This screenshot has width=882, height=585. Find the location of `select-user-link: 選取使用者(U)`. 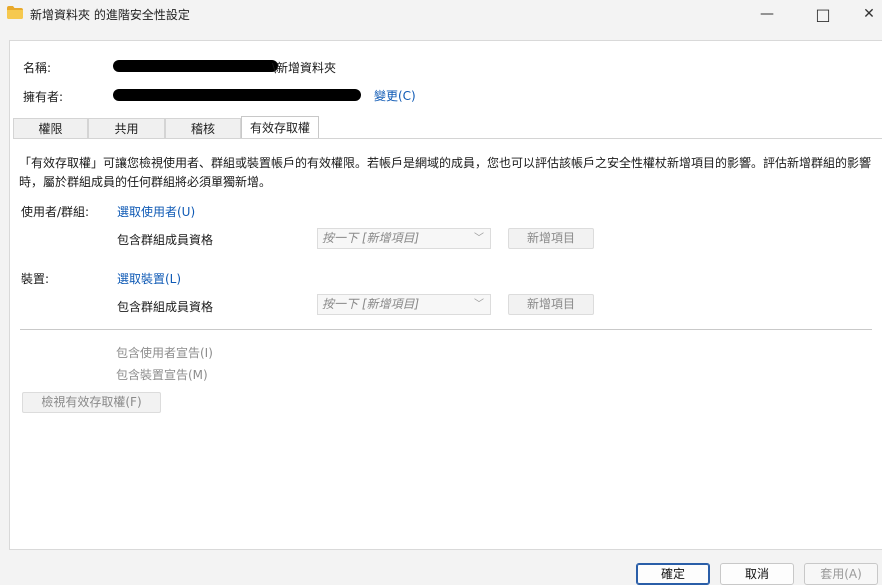

select-user-link: 選取使用者(U) is located at coordinates (156, 211).